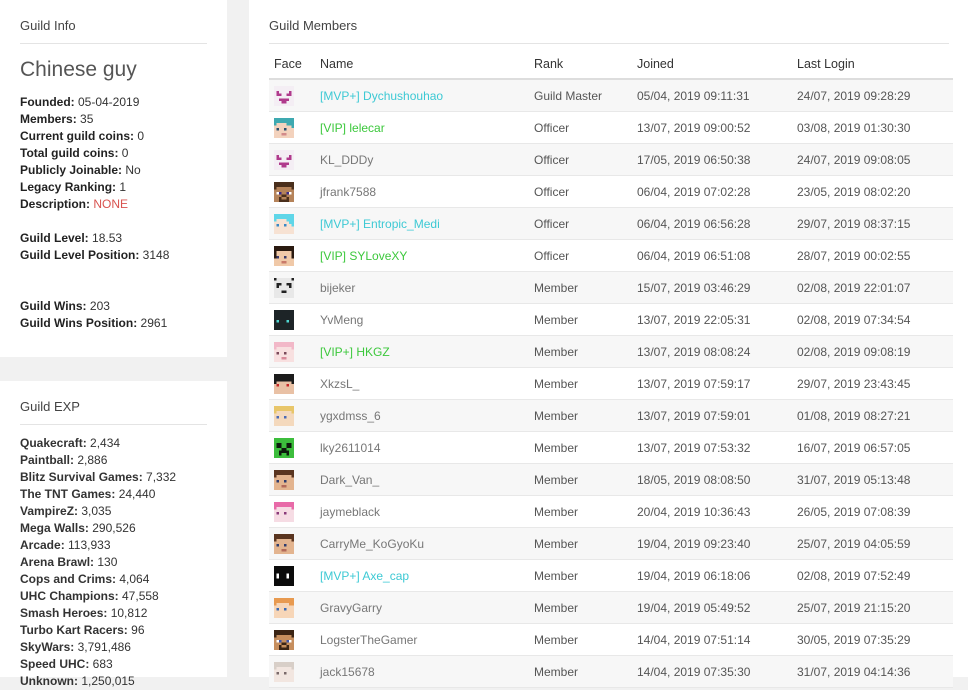 The image size is (968, 690). What do you see at coordinates (875, 65) in the screenshot?
I see `column-header-last-login: Last Login` at bounding box center [875, 65].